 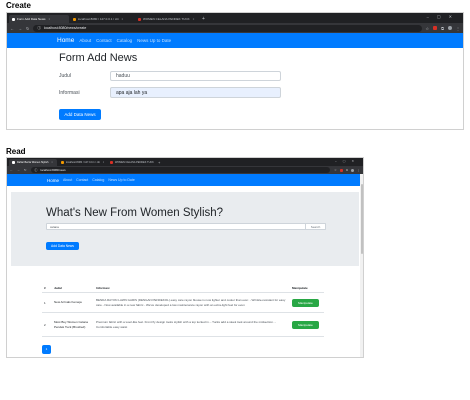 I want to click on informasi-label: Informasi, so click(x=69, y=92).